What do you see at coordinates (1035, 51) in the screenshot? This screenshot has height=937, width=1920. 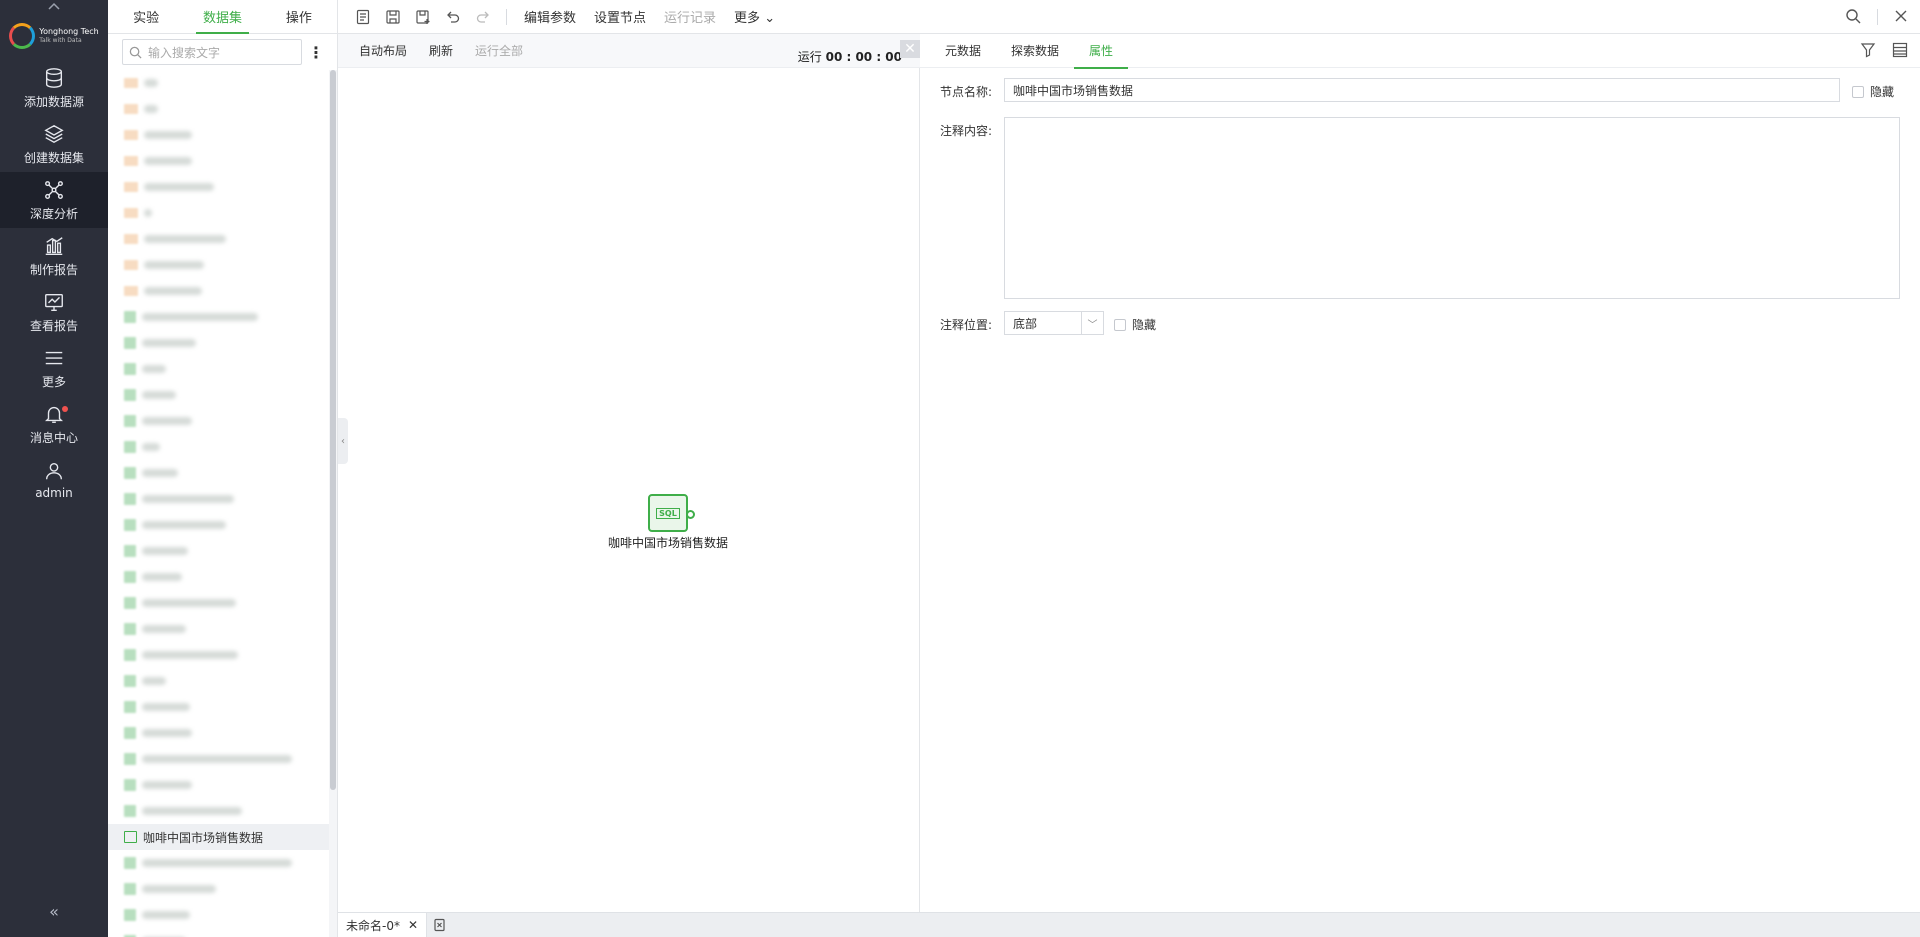 I see `tab-explore-data: 探索数据` at bounding box center [1035, 51].